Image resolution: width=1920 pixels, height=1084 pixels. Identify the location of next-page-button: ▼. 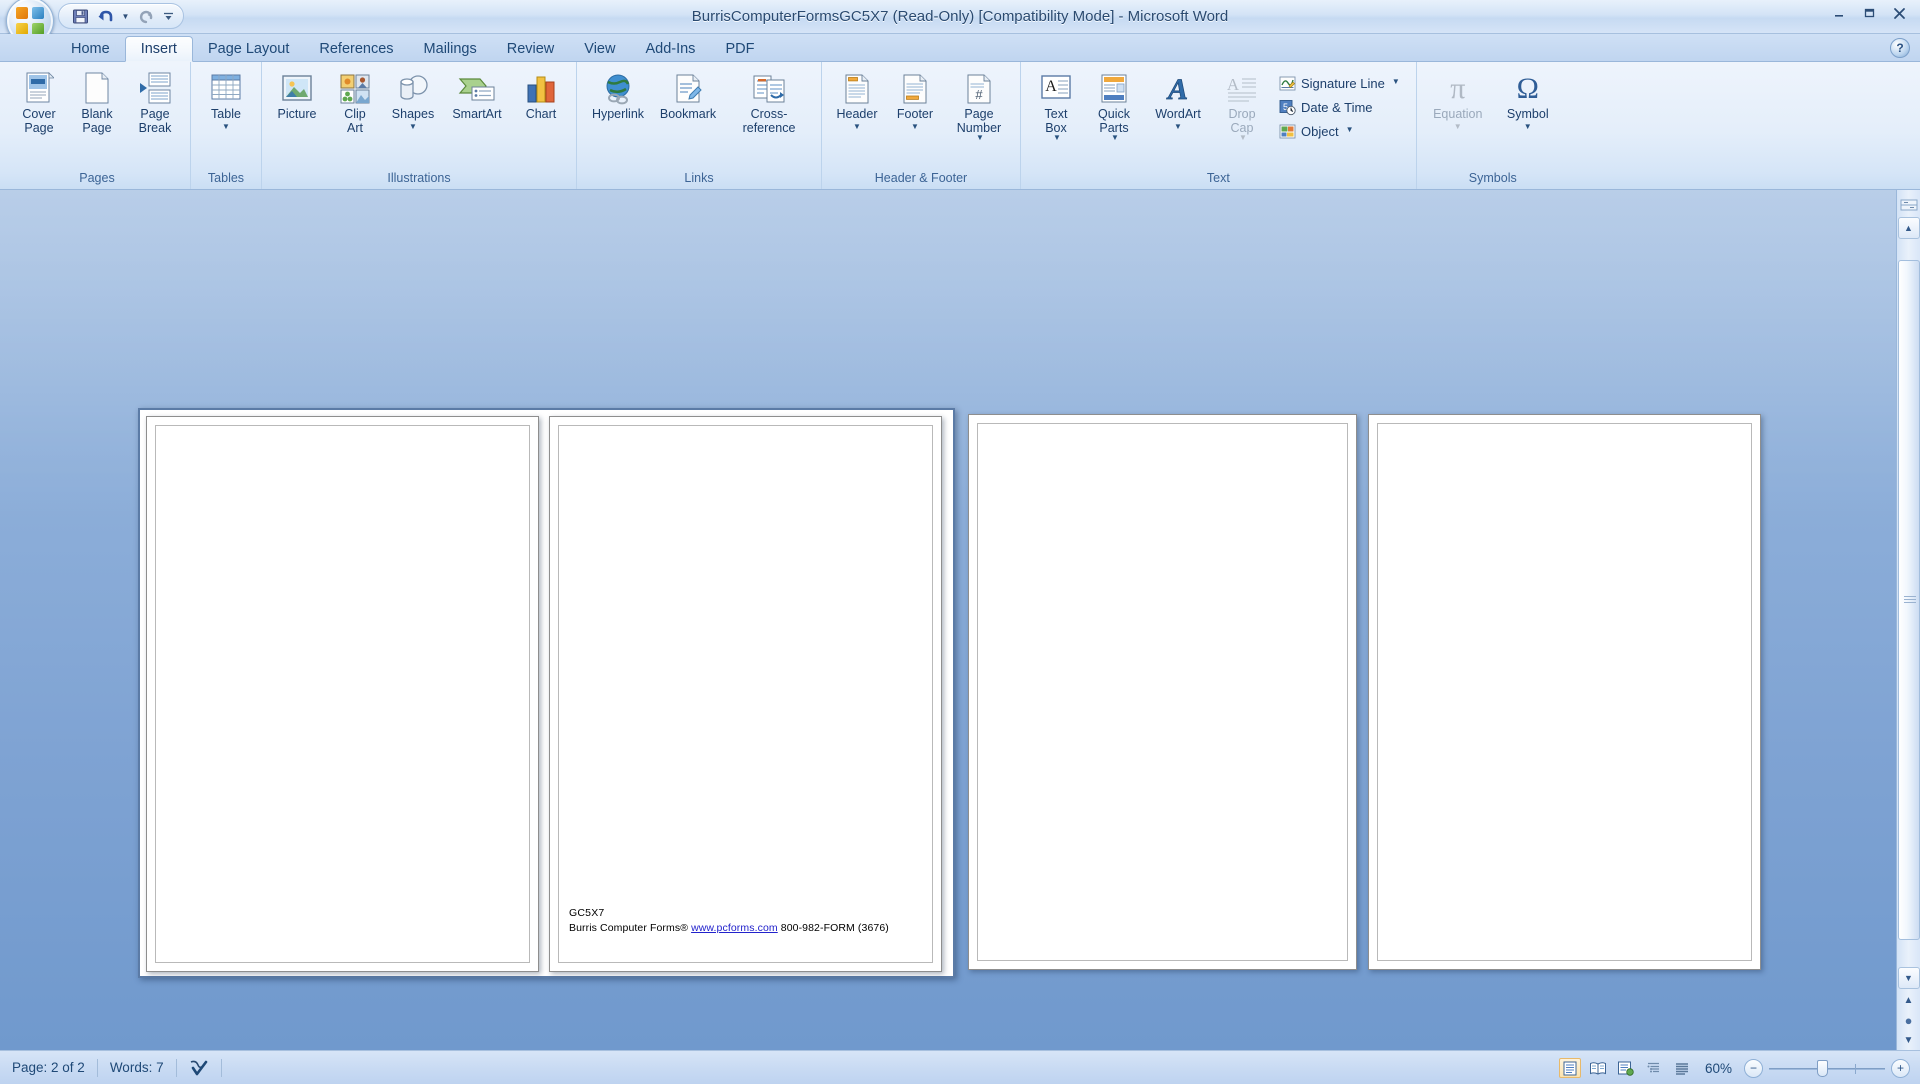
(1909, 1040).